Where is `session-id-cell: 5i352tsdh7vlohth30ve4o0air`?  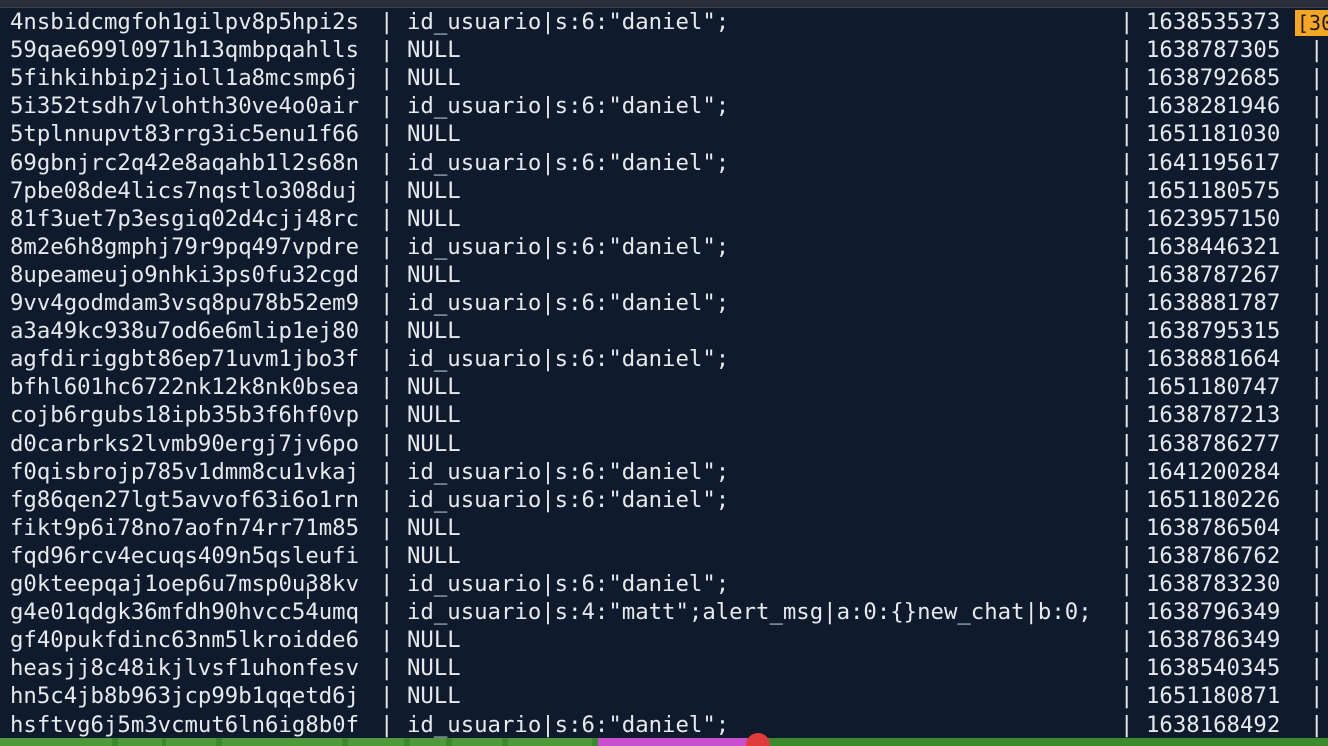 session-id-cell: 5i352tsdh7vlohth30ve4o0air is located at coordinates (185, 106).